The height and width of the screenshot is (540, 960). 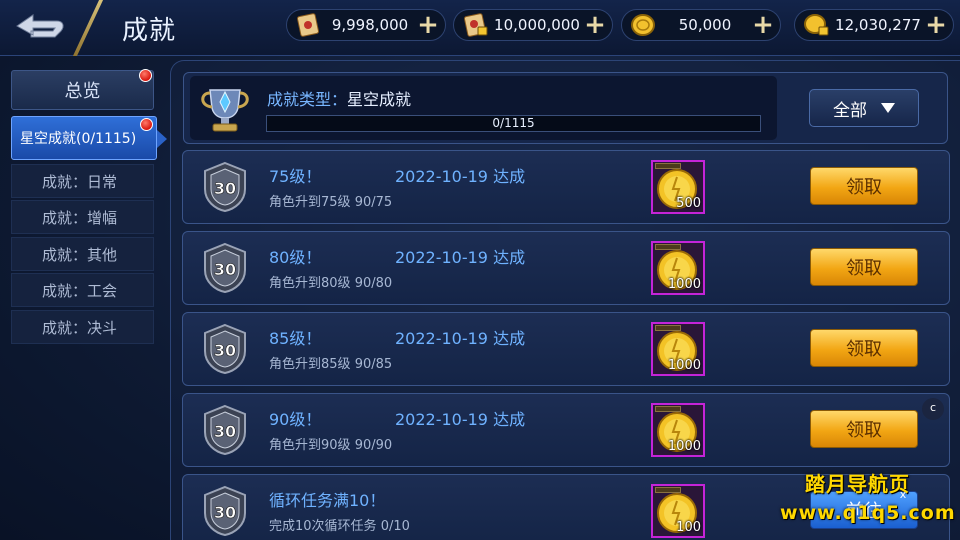 I want to click on achievement-desc-text: 角色升到90级, so click(x=310, y=445).